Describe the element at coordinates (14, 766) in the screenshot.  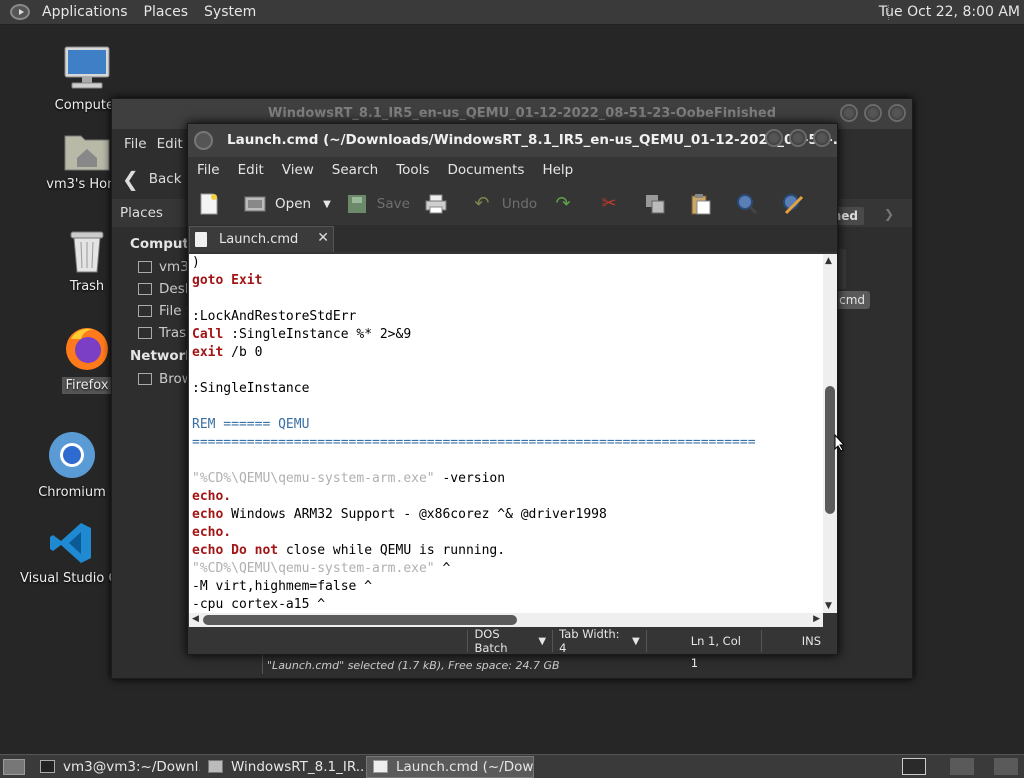
I see `show-desktop-icon` at that location.